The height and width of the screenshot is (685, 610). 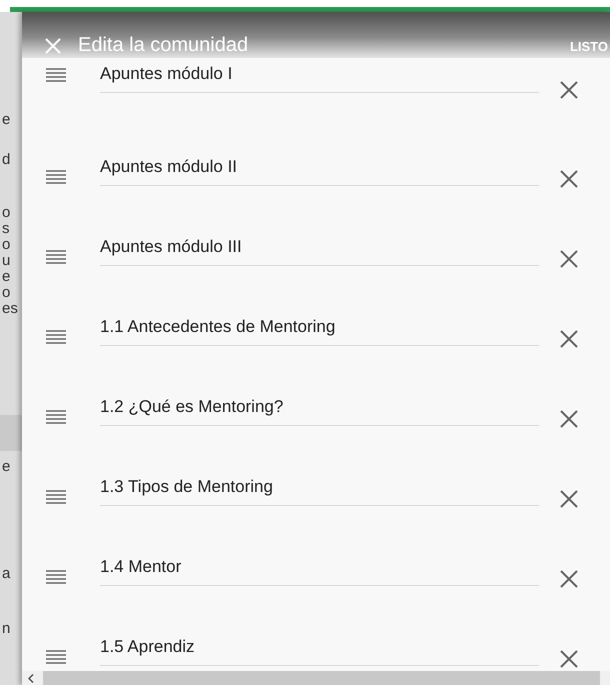 I want to click on scrollbar-thumb, so click(x=321, y=678).